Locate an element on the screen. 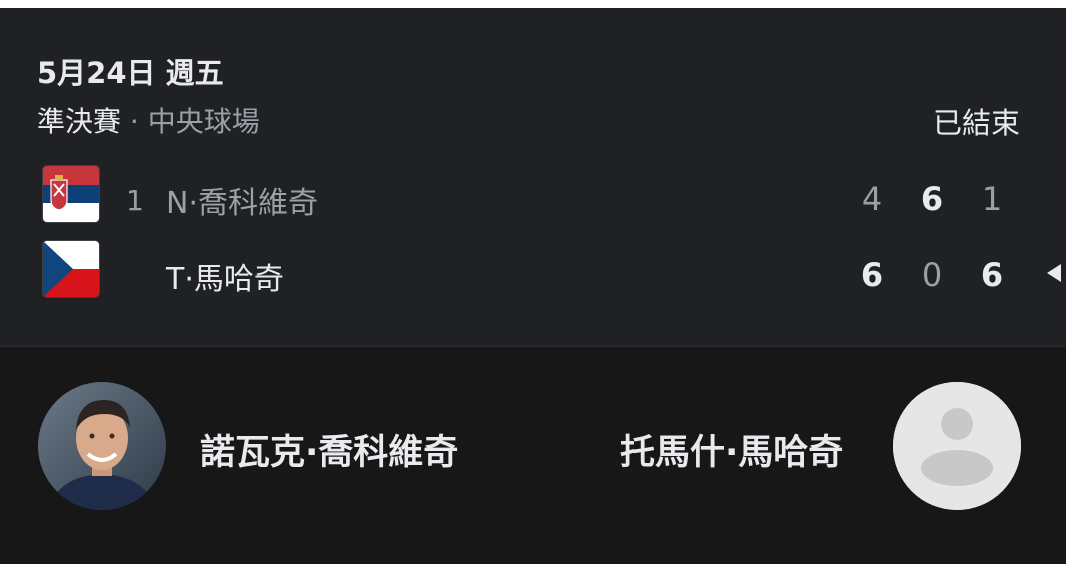 This screenshot has width=1080, height=564. match-date: 5月24日 週五 is located at coordinates (130, 73).